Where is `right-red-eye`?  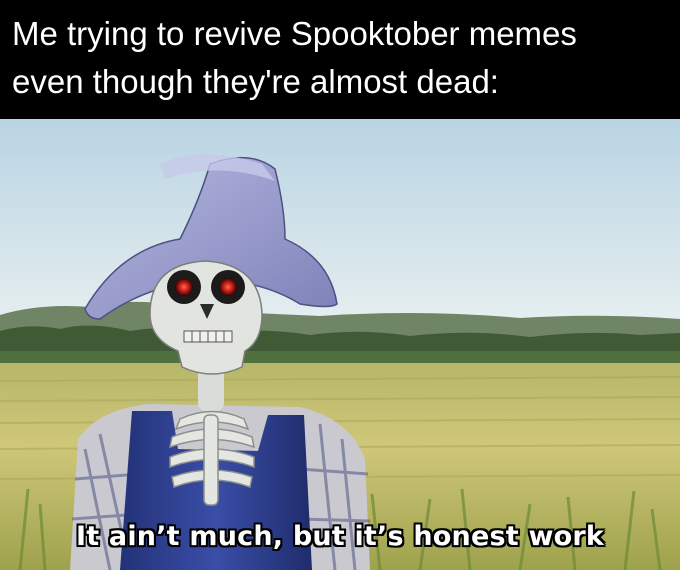
right-red-eye is located at coordinates (228, 287).